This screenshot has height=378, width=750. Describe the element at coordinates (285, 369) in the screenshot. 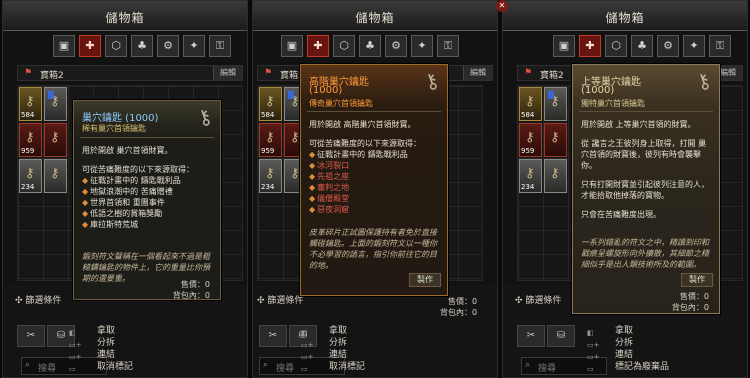

I see `search-placeholder: 搜尋` at that location.